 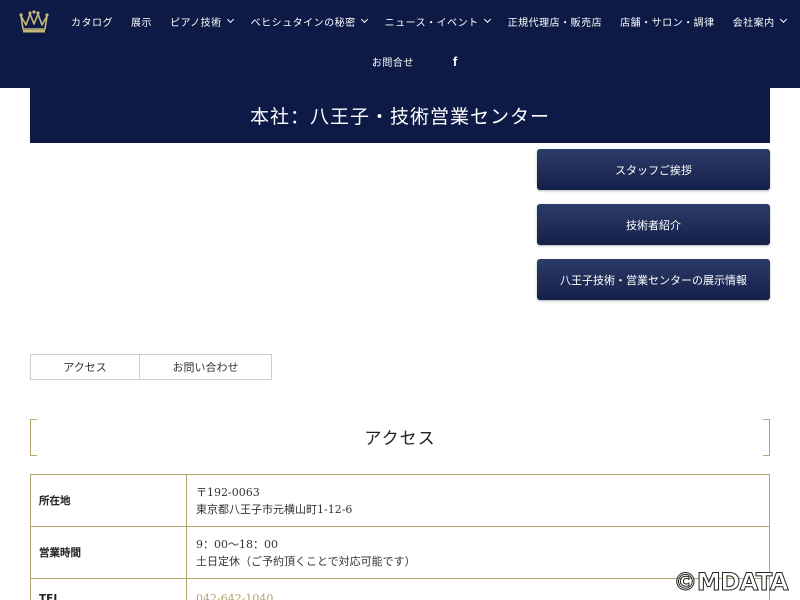 I want to click on nav-dealers: 正規代理店・販売店, so click(x=555, y=21).